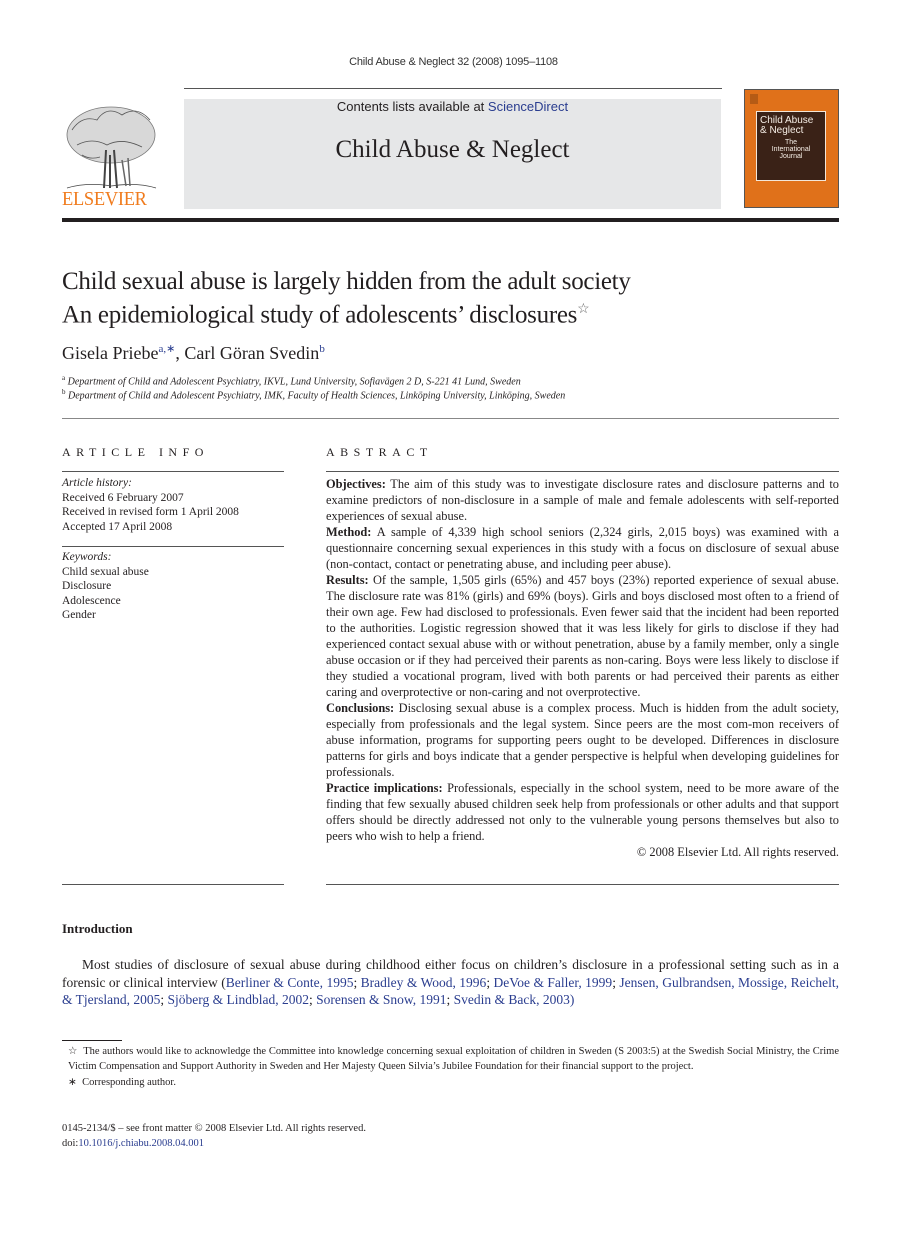  Describe the element at coordinates (150, 512) in the screenshot. I see `history-revised: Received in revised form 1 April 2008` at that location.